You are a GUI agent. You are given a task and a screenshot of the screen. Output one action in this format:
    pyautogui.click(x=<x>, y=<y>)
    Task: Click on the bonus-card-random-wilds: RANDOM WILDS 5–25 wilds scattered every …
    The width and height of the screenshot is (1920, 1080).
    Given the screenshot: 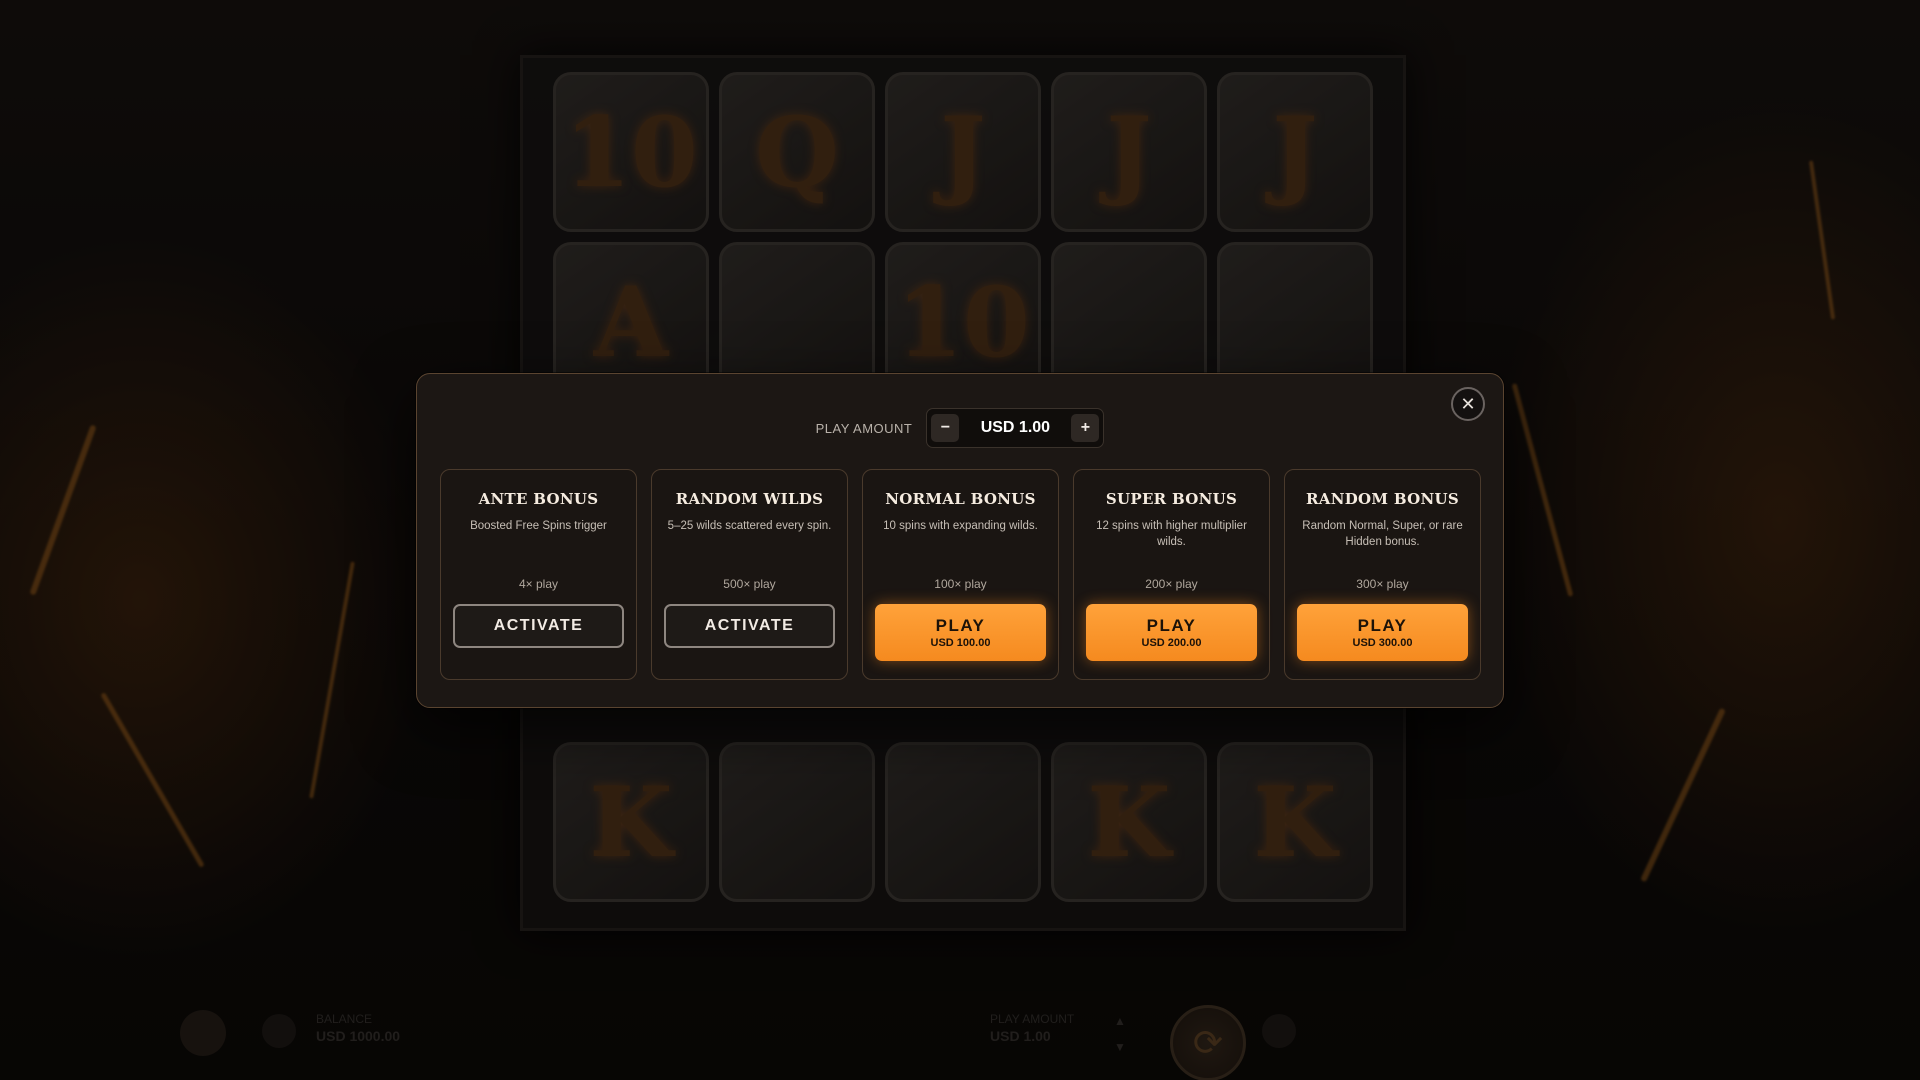 What is the action you would take?
    pyautogui.click(x=749, y=574)
    